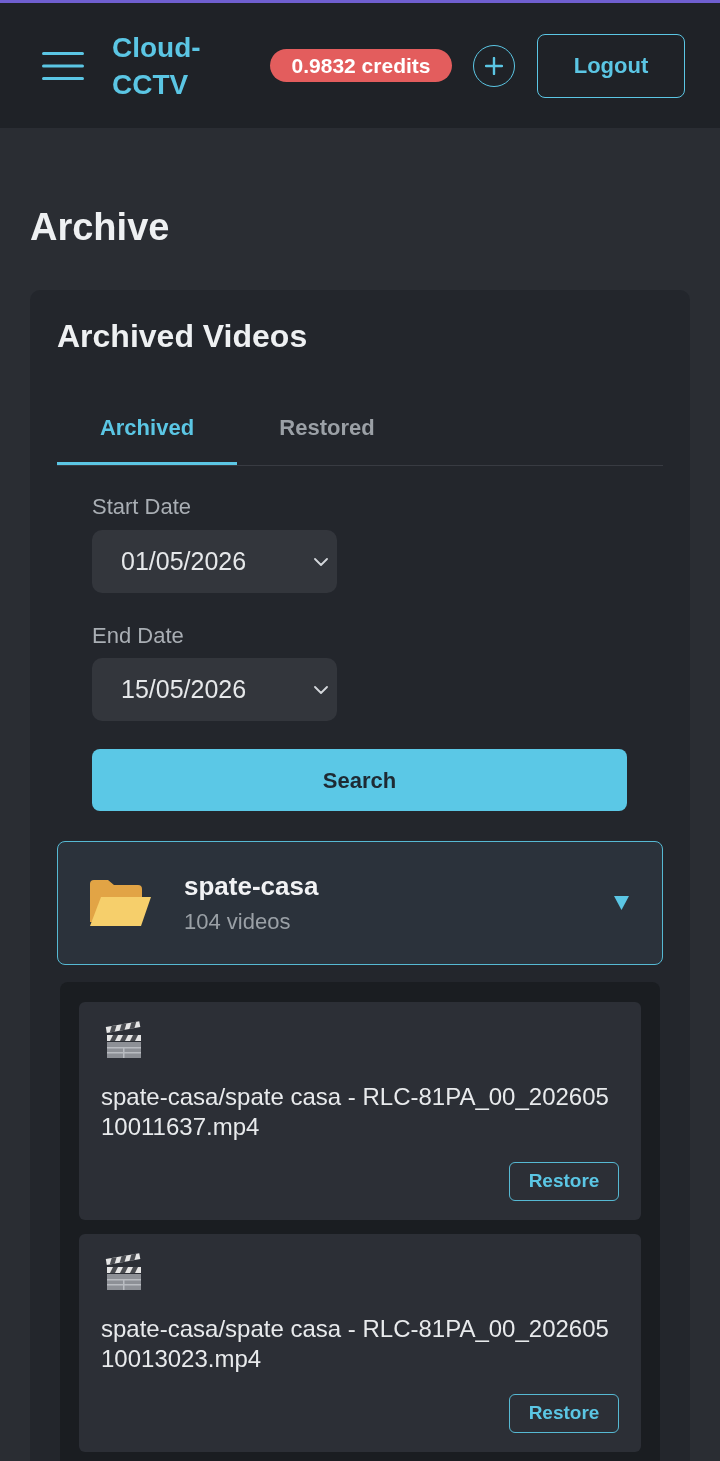 The width and height of the screenshot is (720, 1461). I want to click on tab: Restored, so click(327, 429).